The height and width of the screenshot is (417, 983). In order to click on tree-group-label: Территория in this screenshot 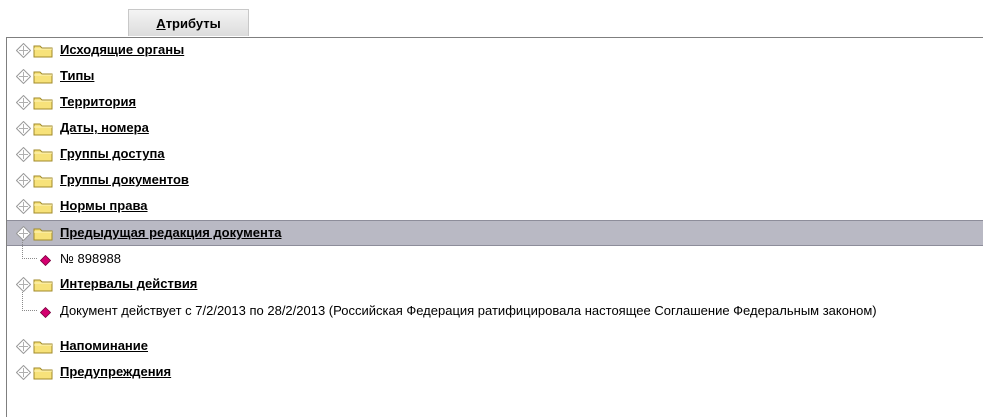, I will do `click(98, 101)`.